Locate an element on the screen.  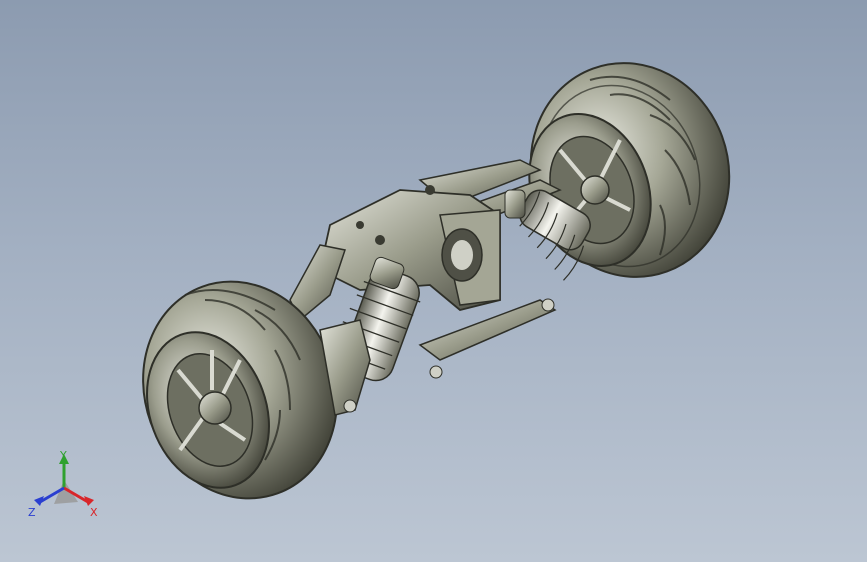
coordinate-triad: Y X Z is located at coordinates (68, 486).